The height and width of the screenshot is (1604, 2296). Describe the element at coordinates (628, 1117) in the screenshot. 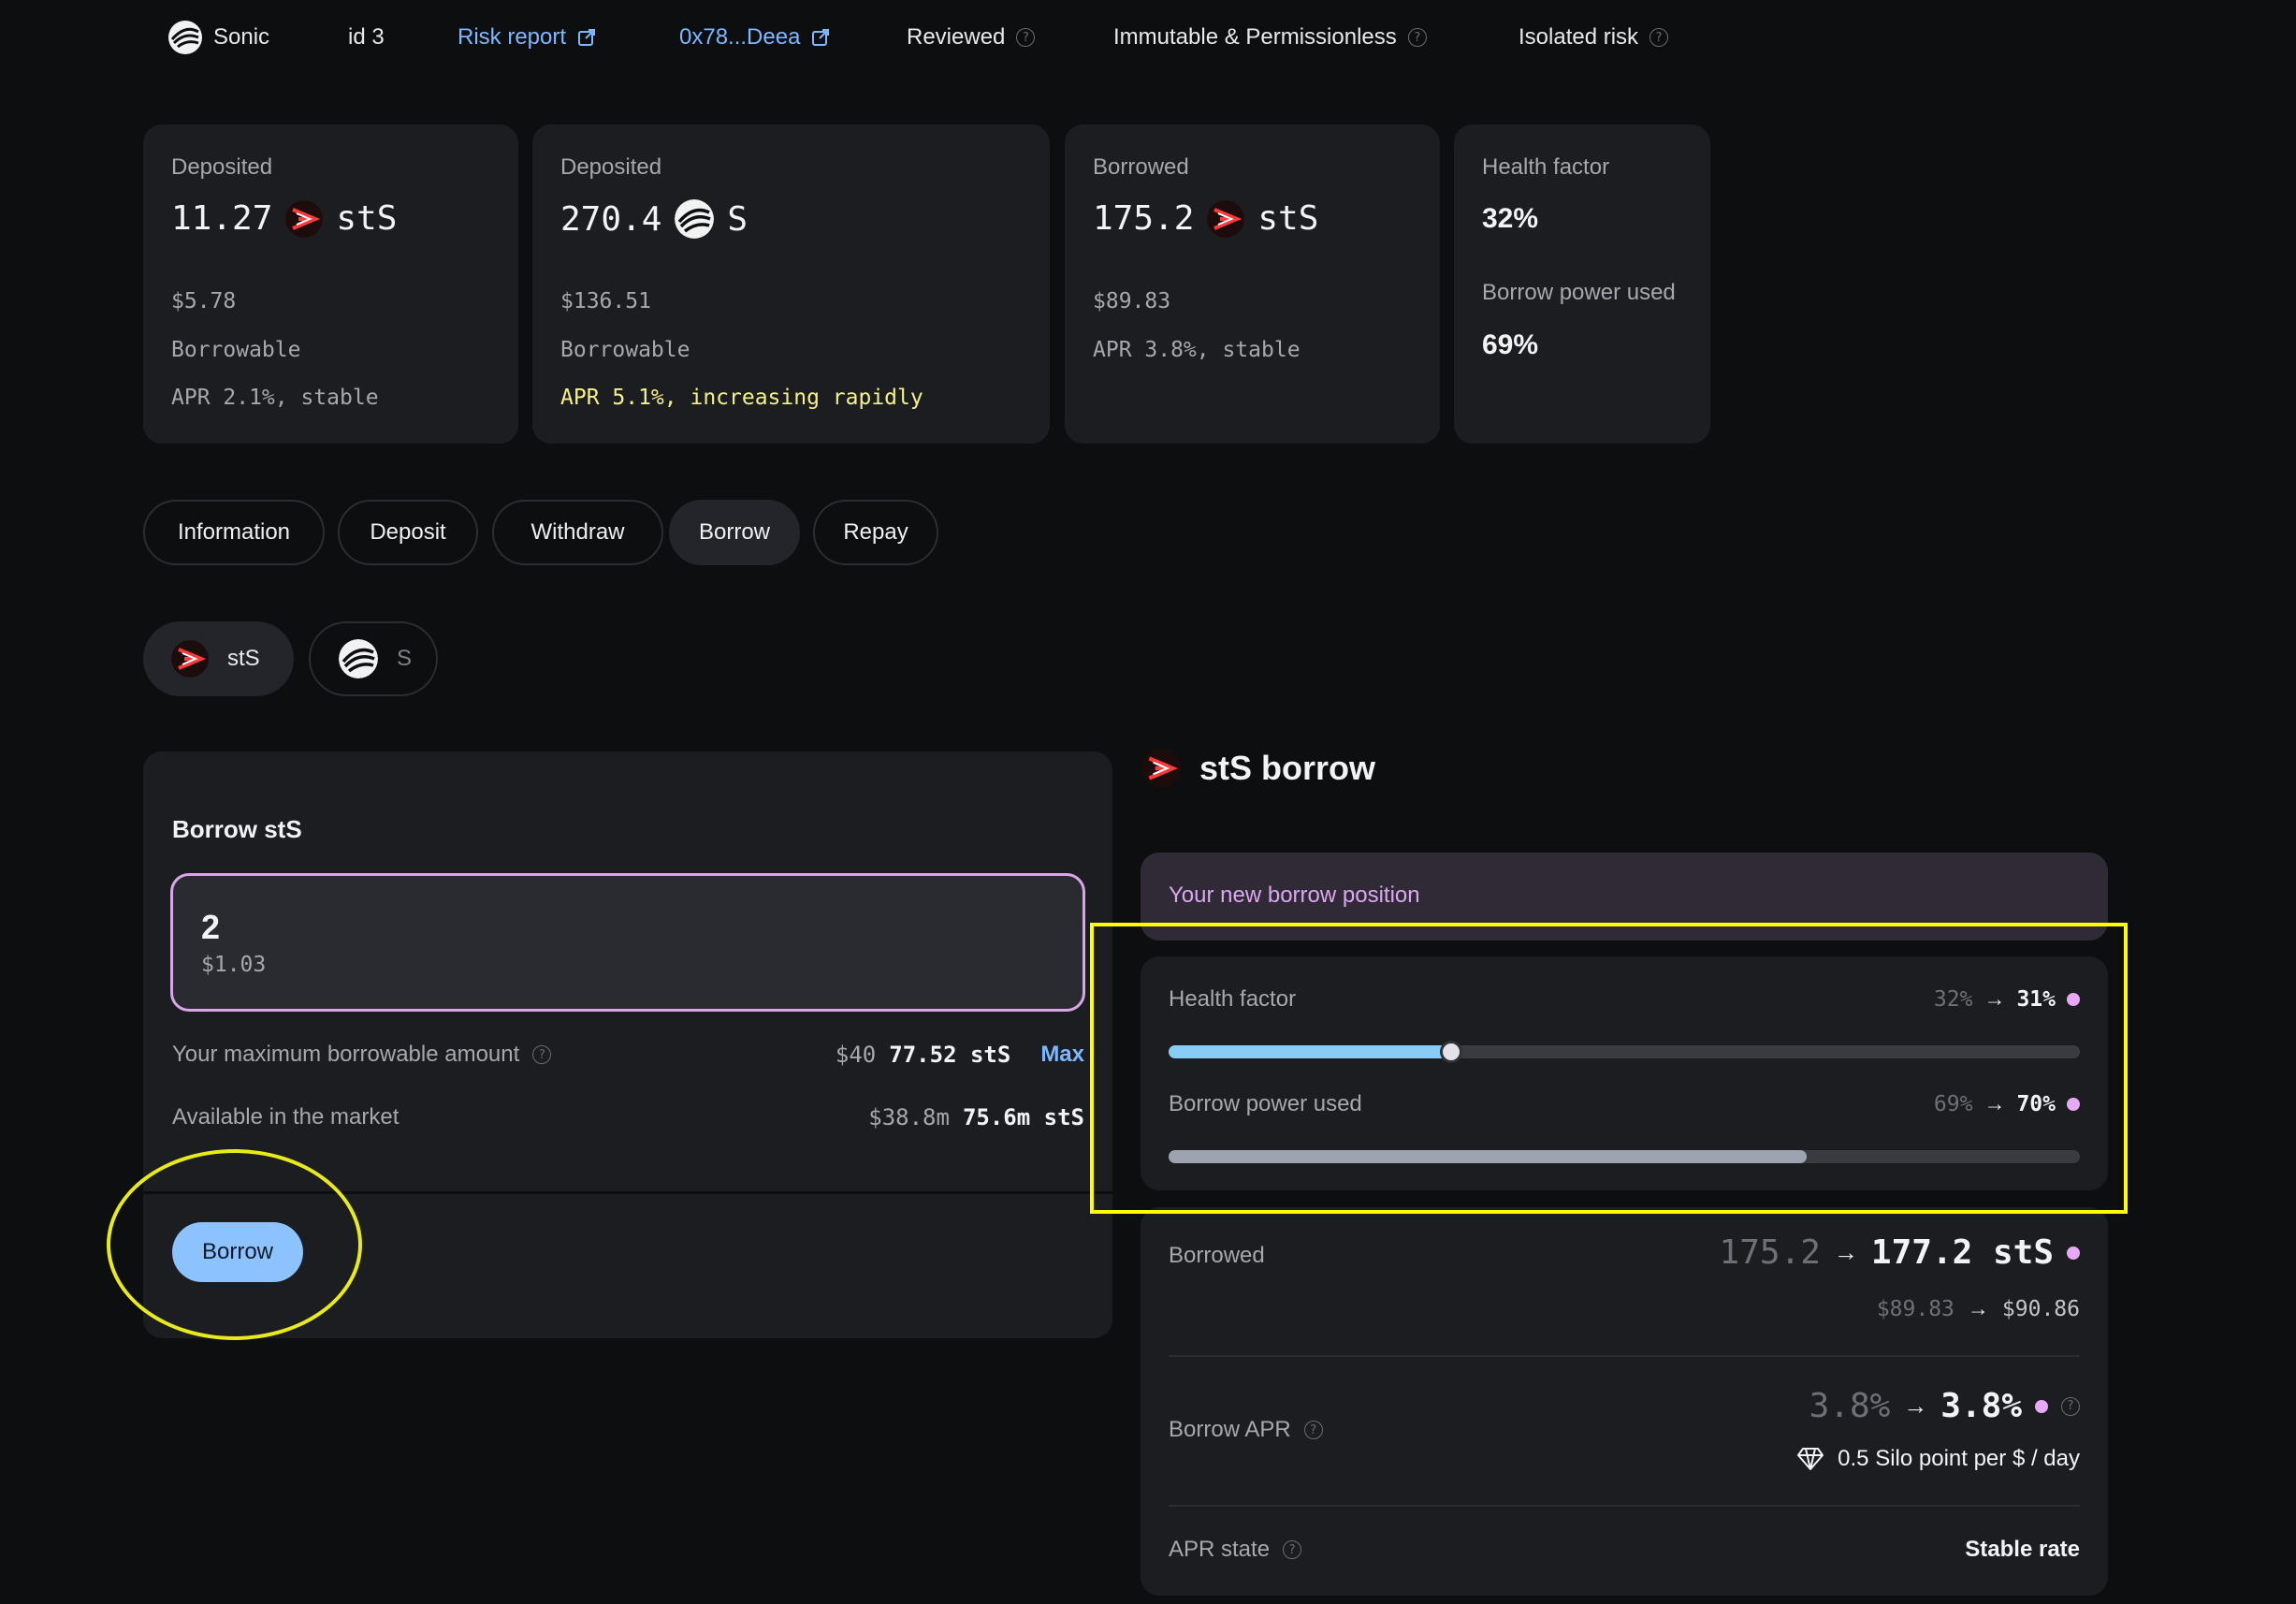

I see `available-row: Available in the market $38.8m 75.6m stS` at that location.